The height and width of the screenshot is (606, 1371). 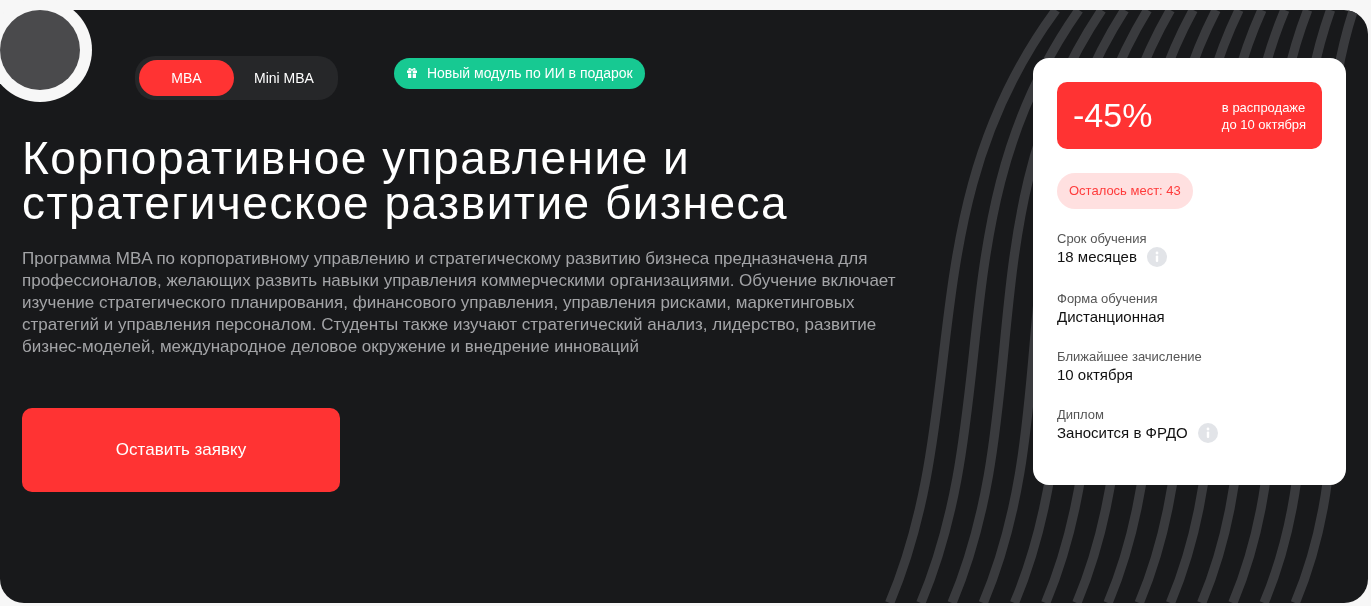 What do you see at coordinates (1122, 433) in the screenshot?
I see `fact-value: Заносится в ФРДО` at bounding box center [1122, 433].